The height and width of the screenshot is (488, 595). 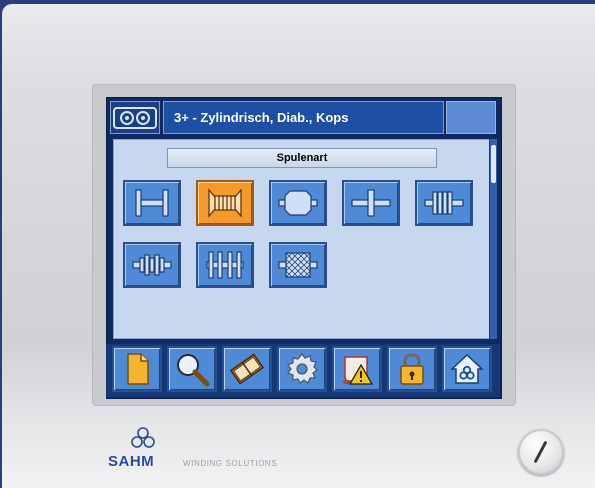 What do you see at coordinates (225, 265) in the screenshot?
I see `multi-flange-spool-icon` at bounding box center [225, 265].